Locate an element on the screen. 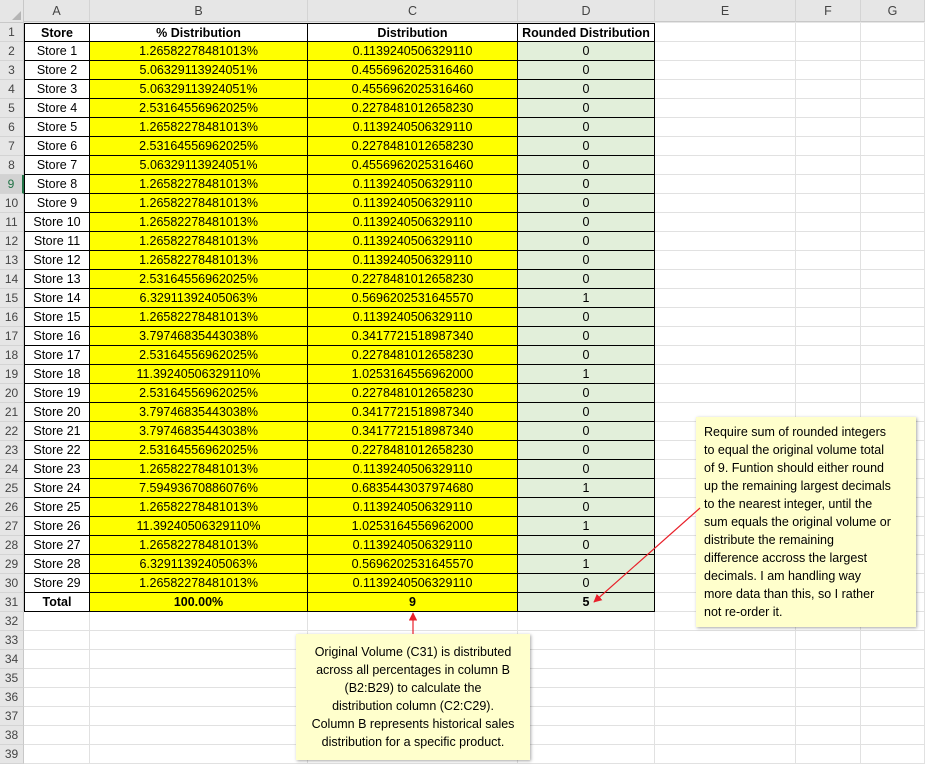  store-cell: Store 11 is located at coordinates (57, 241).